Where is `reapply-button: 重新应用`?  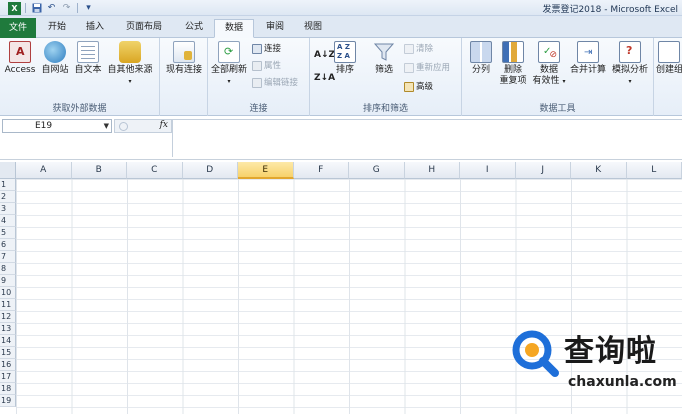 reapply-button: 重新应用 is located at coordinates (427, 68).